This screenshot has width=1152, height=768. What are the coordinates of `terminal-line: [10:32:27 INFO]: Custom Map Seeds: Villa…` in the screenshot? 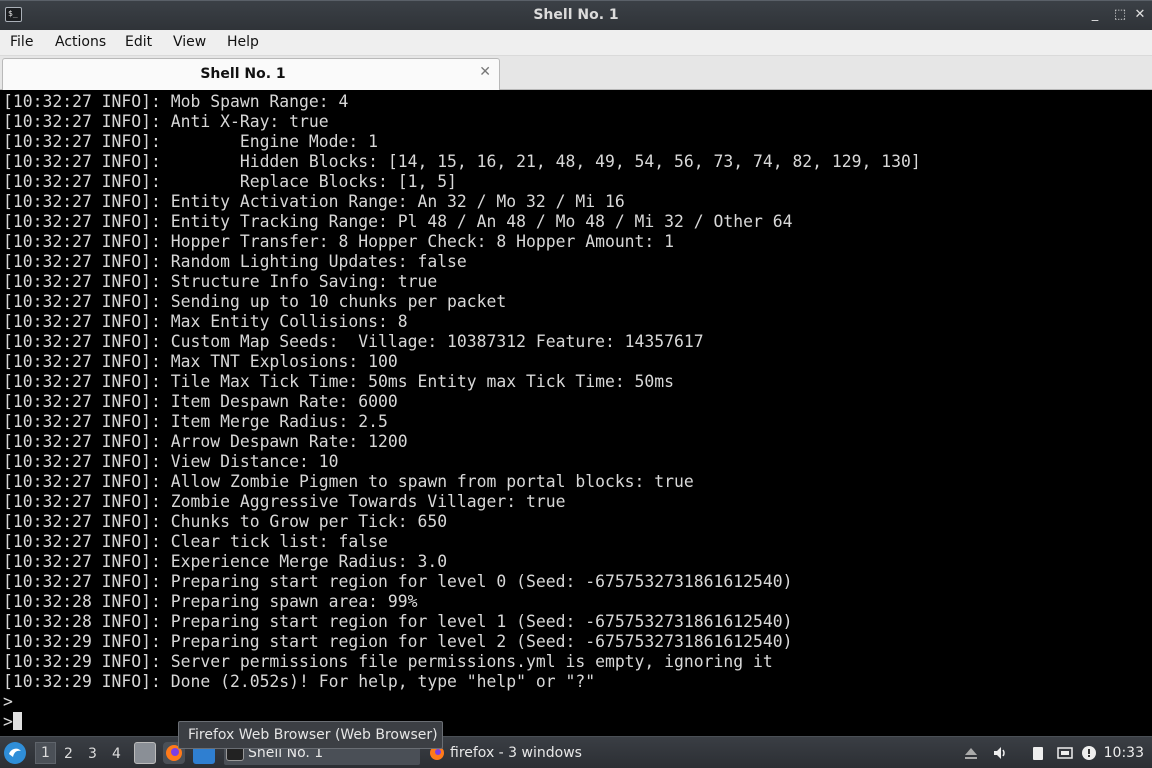 It's located at (353, 341).